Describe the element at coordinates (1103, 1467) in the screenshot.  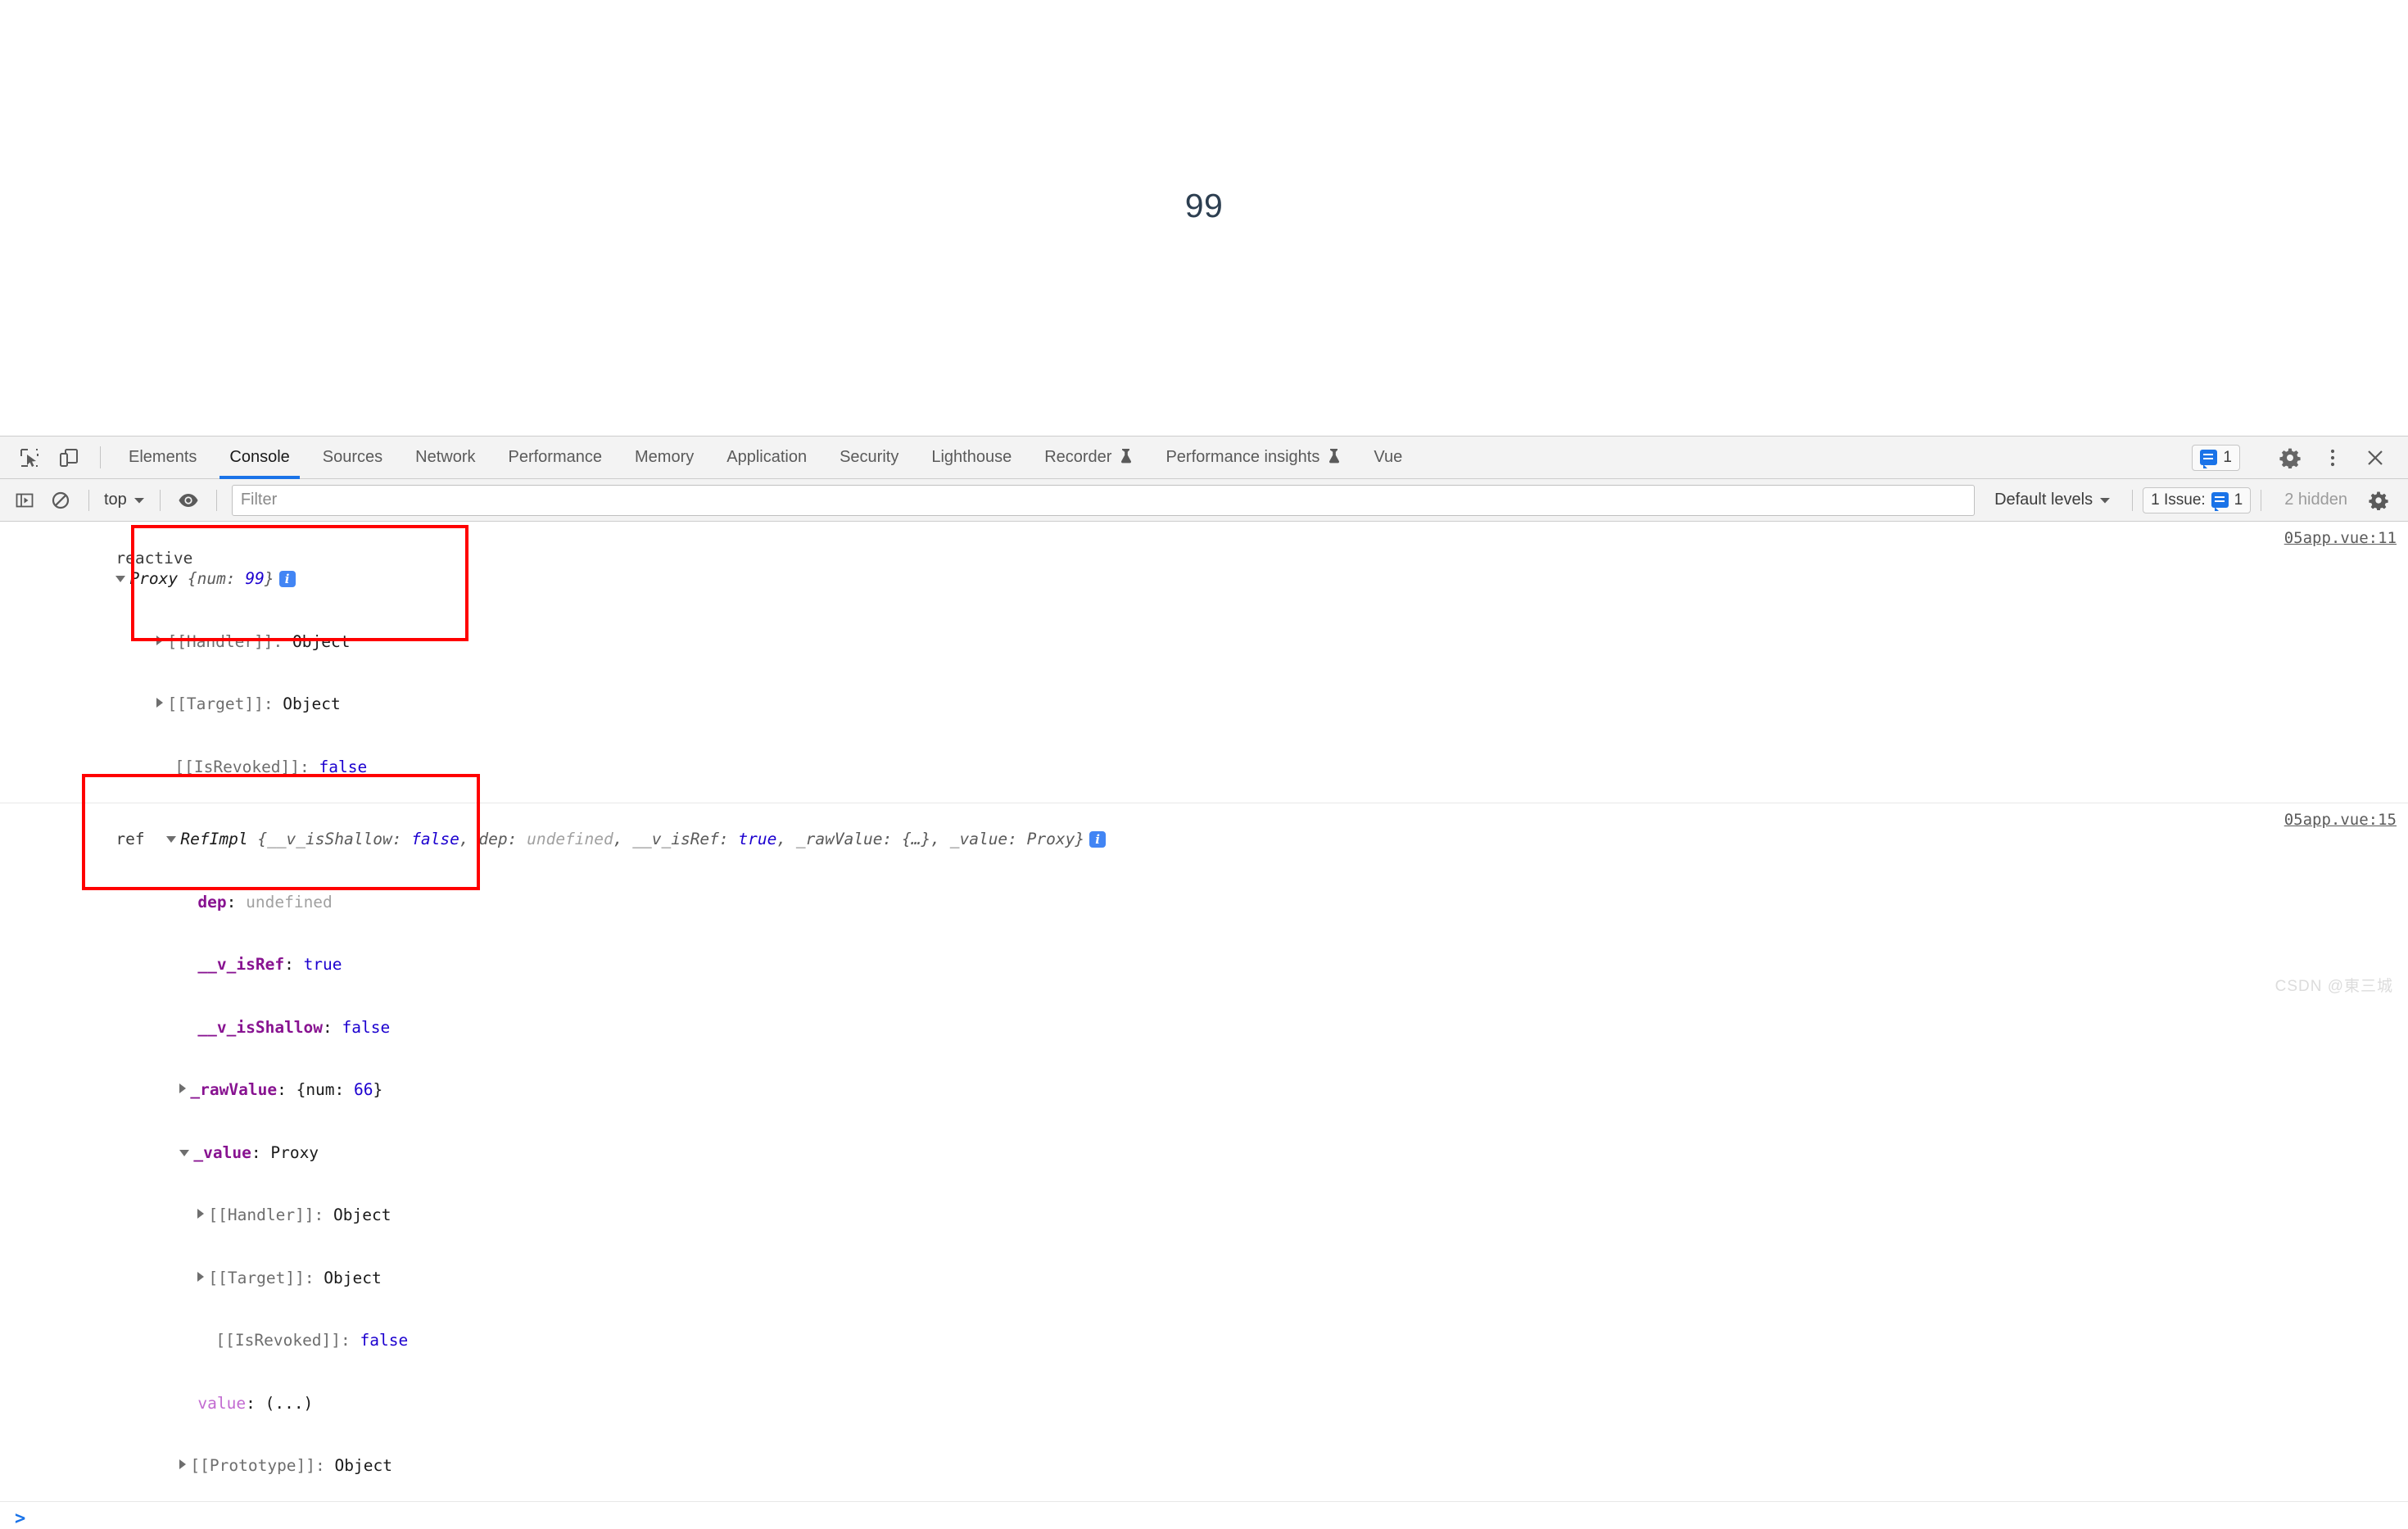
I see `object-property-row: [[Prototype]]: Object` at that location.